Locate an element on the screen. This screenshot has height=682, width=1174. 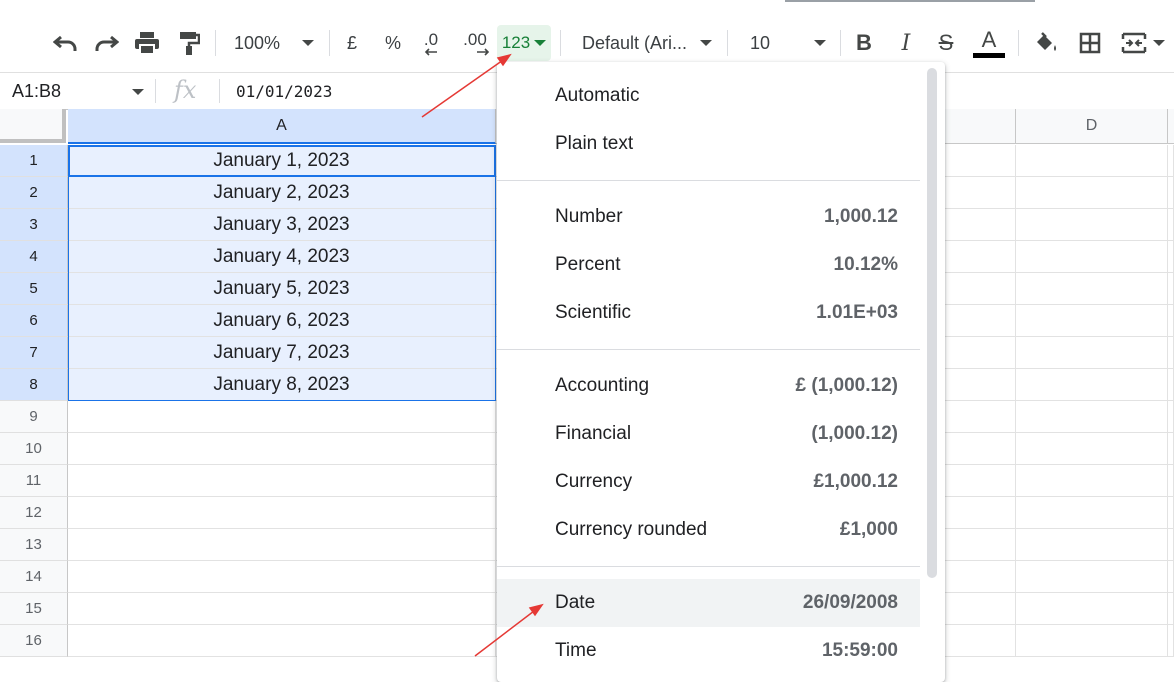
format-option-automatic: Automatic is located at coordinates (708, 96).